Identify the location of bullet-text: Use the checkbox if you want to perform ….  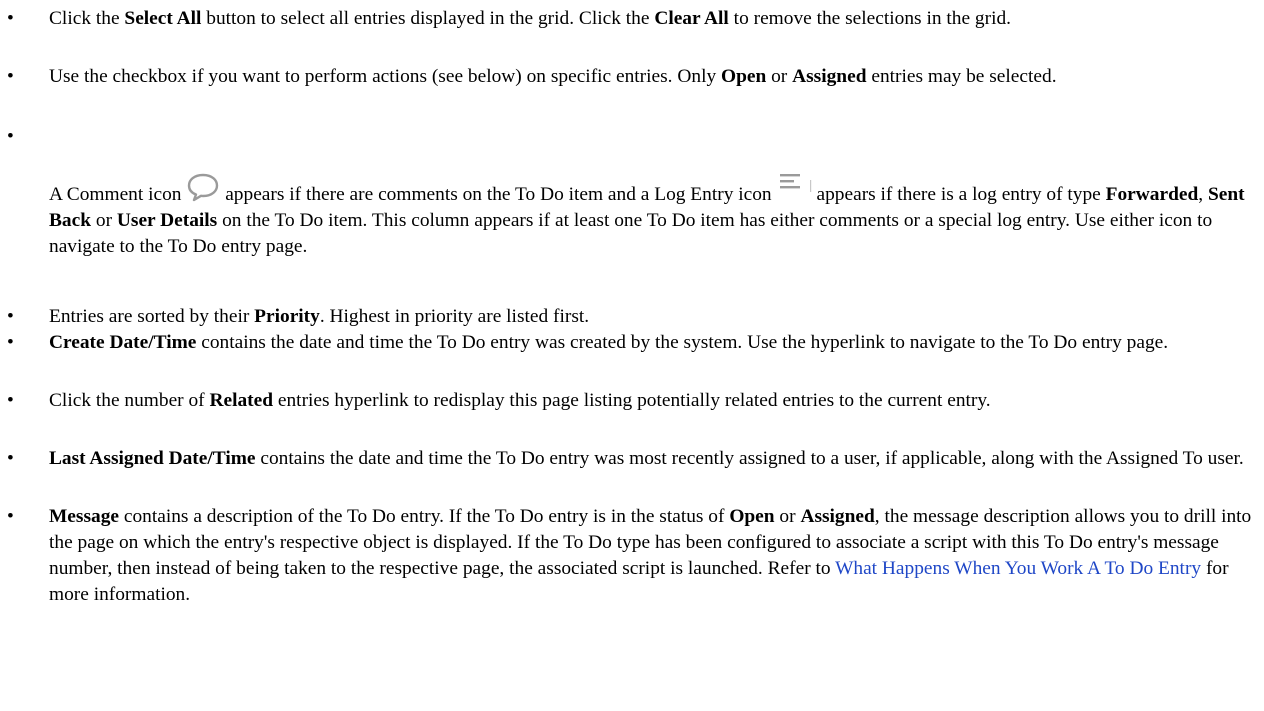
(553, 76).